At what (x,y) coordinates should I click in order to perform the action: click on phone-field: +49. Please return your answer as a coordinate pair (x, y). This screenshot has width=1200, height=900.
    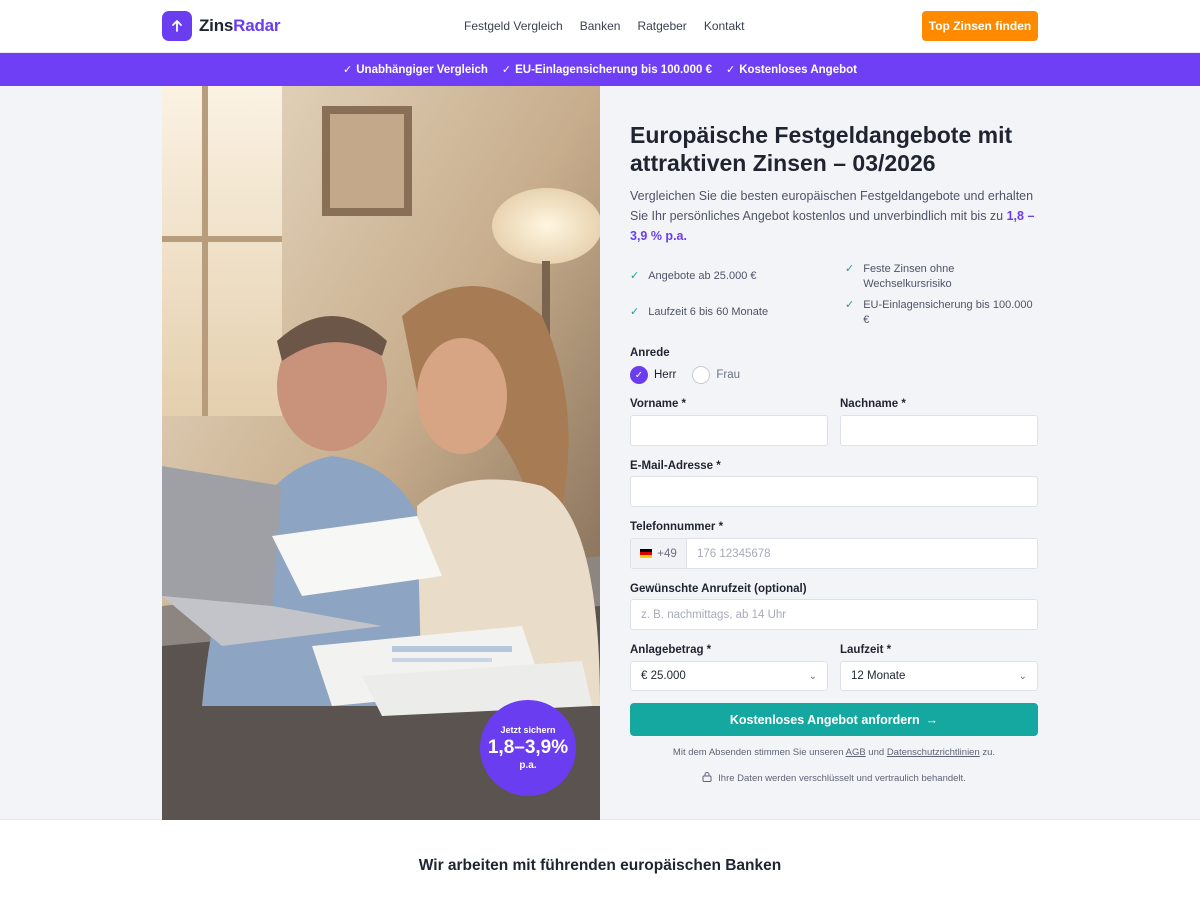
    Looking at the image, I should click on (834, 553).